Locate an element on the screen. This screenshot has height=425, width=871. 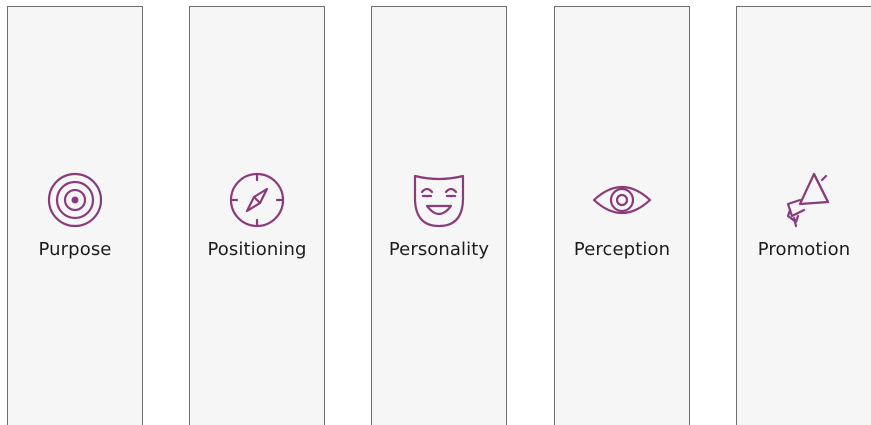
mask-icon is located at coordinates (439, 200).